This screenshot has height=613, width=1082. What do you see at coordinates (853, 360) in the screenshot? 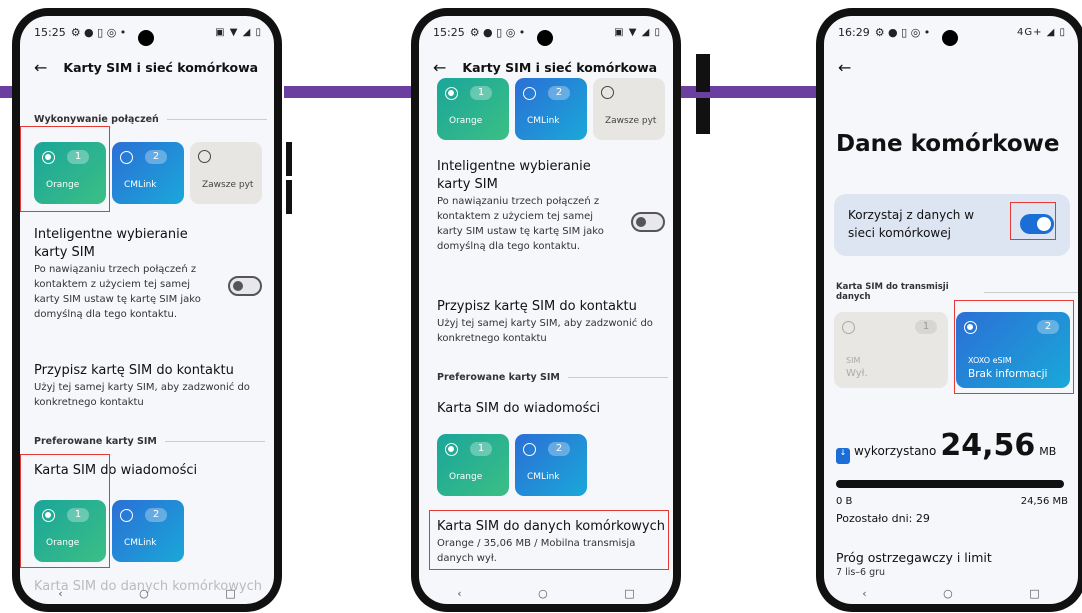
I see `sim-name: SIM` at bounding box center [853, 360].